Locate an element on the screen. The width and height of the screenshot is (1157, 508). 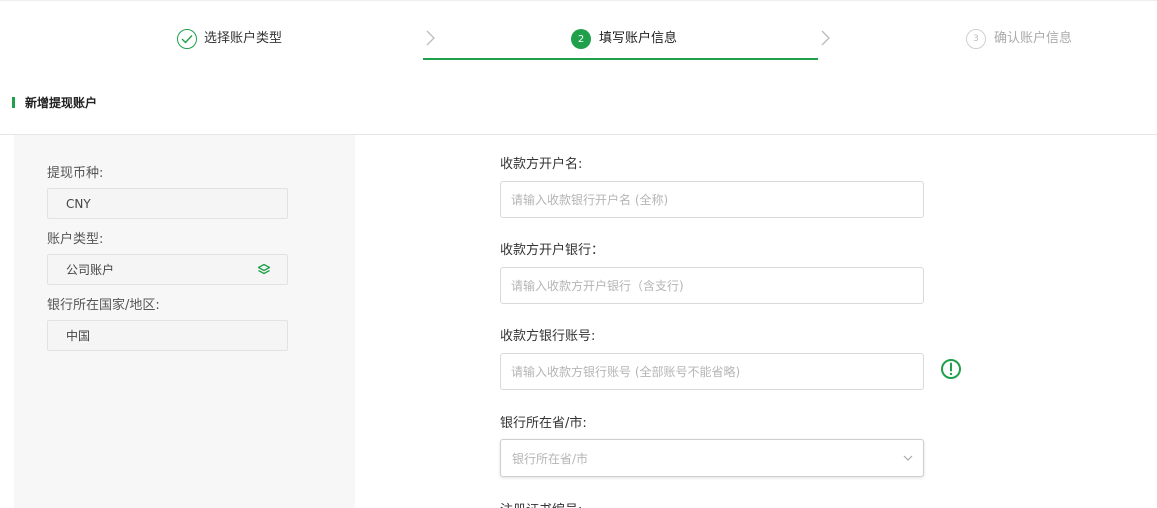
payee-bank-input is located at coordinates (712, 285).